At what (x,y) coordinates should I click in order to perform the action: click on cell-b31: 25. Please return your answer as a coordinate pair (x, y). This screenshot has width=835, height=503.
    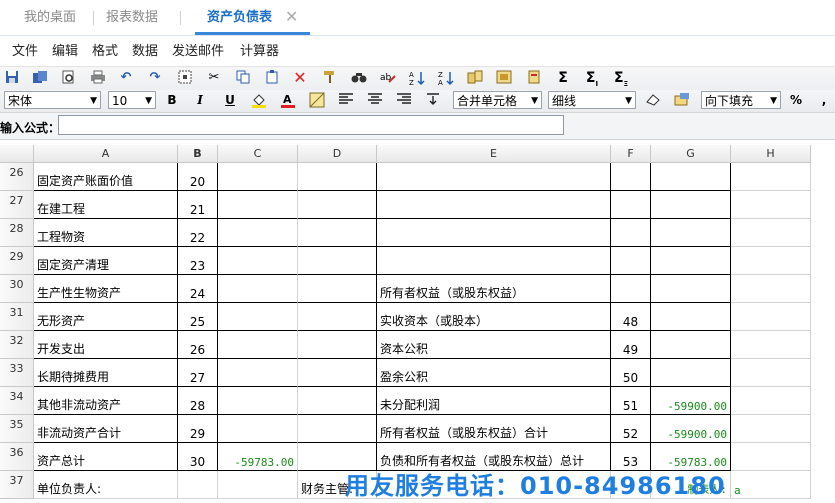
    Looking at the image, I should click on (198, 317).